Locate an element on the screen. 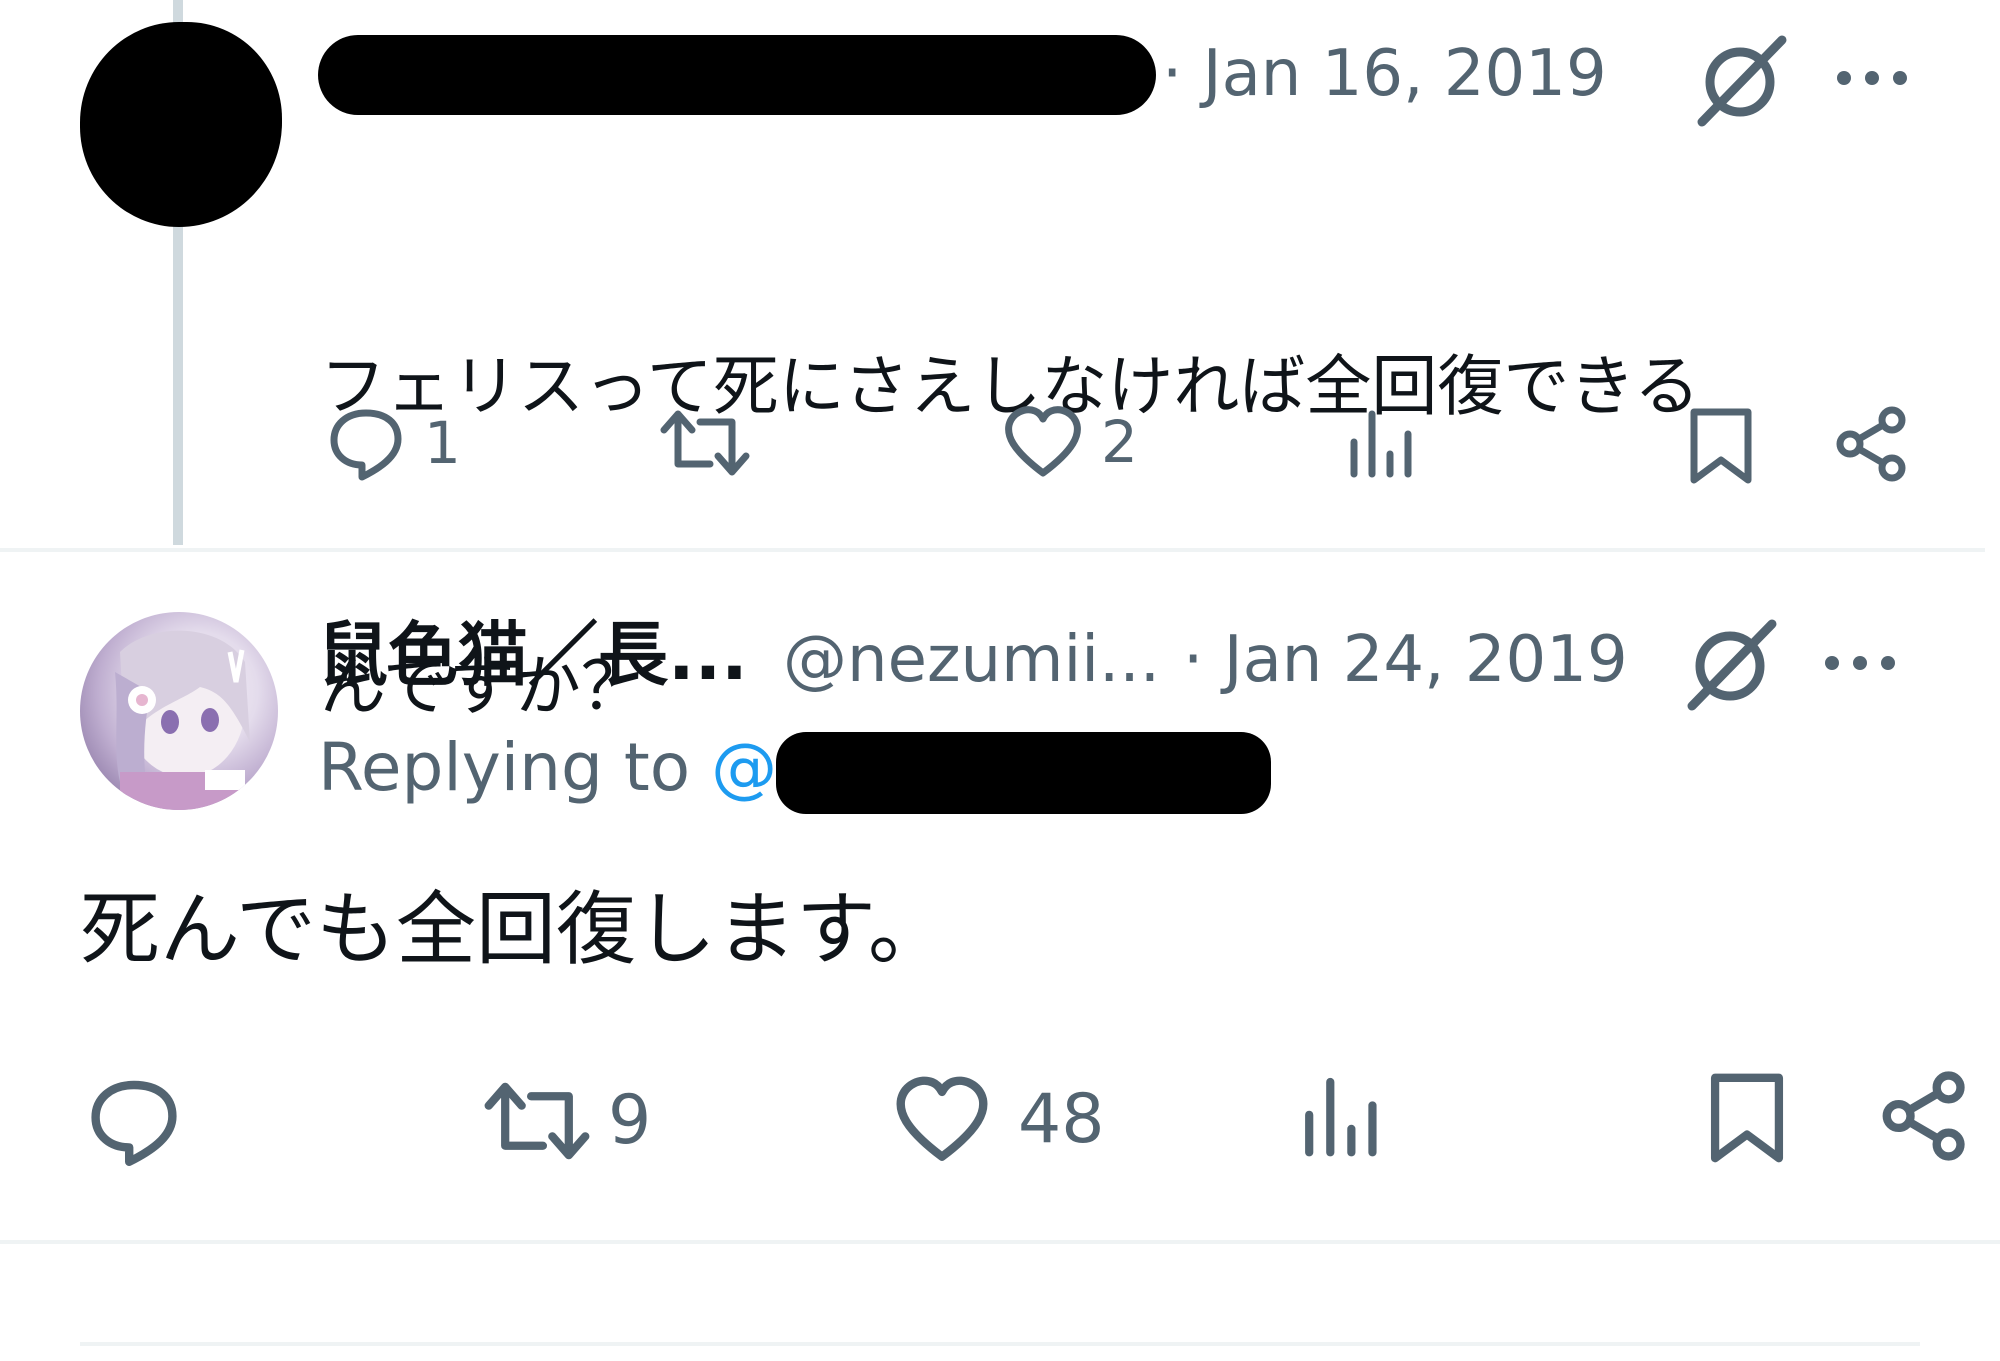 The width and height of the screenshot is (2000, 1361). reply-count: 1 is located at coordinates (442, 443).